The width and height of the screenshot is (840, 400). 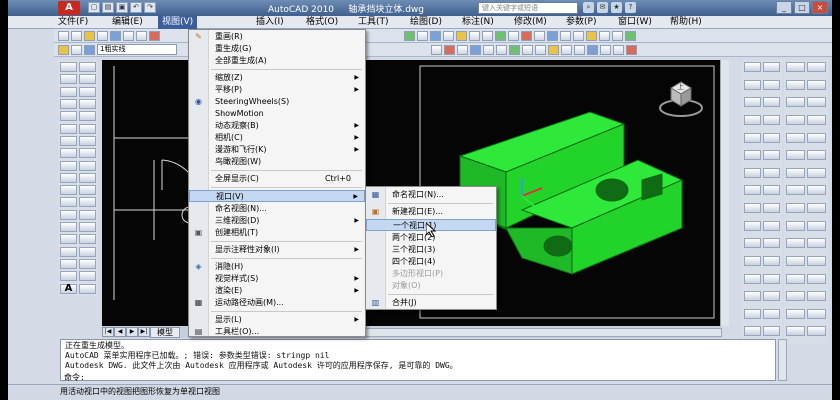 What do you see at coordinates (277, 138) in the screenshot?
I see `menu-item-camera: 相机(C) ▶` at bounding box center [277, 138].